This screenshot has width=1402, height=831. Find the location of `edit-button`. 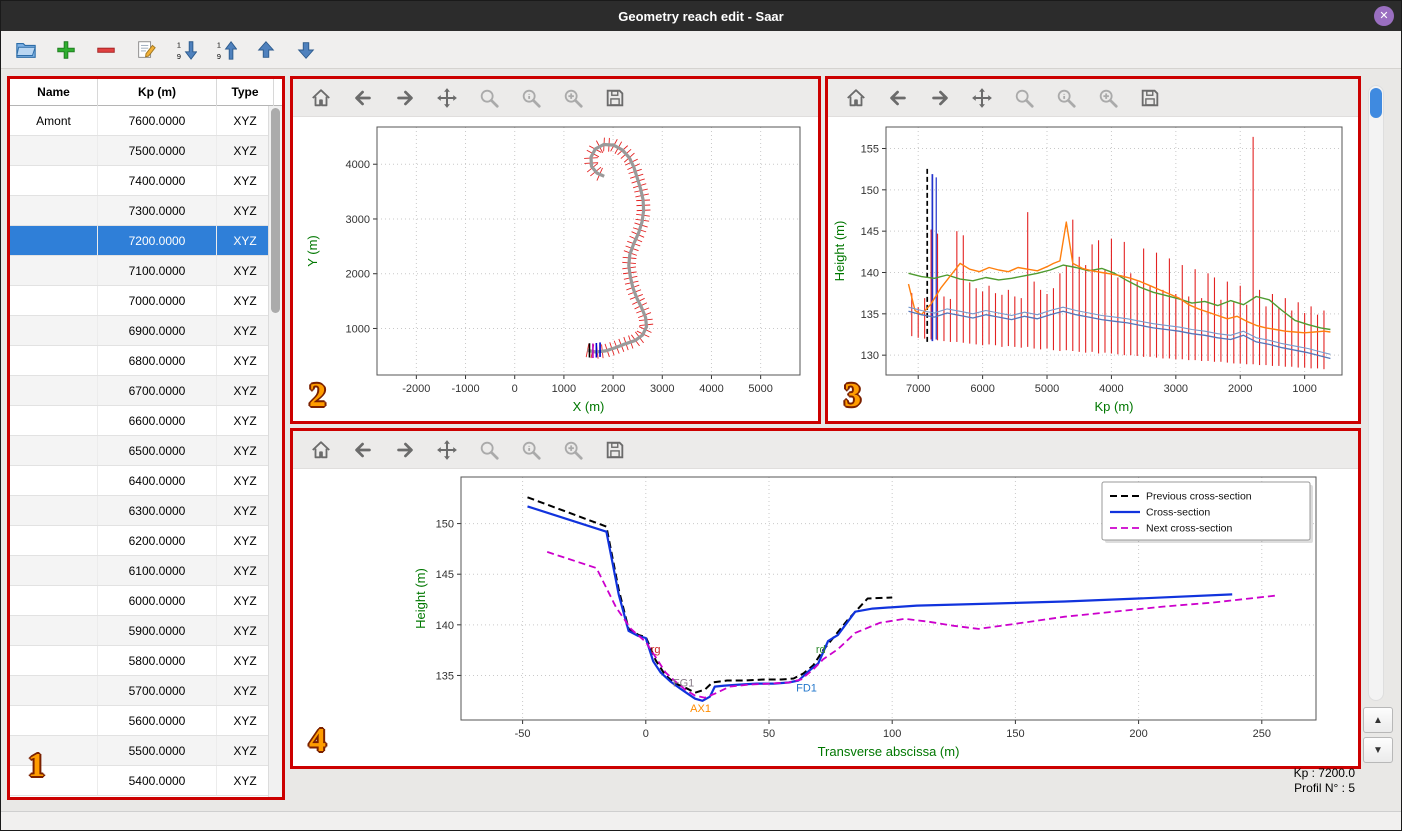

edit-button is located at coordinates (146, 49).